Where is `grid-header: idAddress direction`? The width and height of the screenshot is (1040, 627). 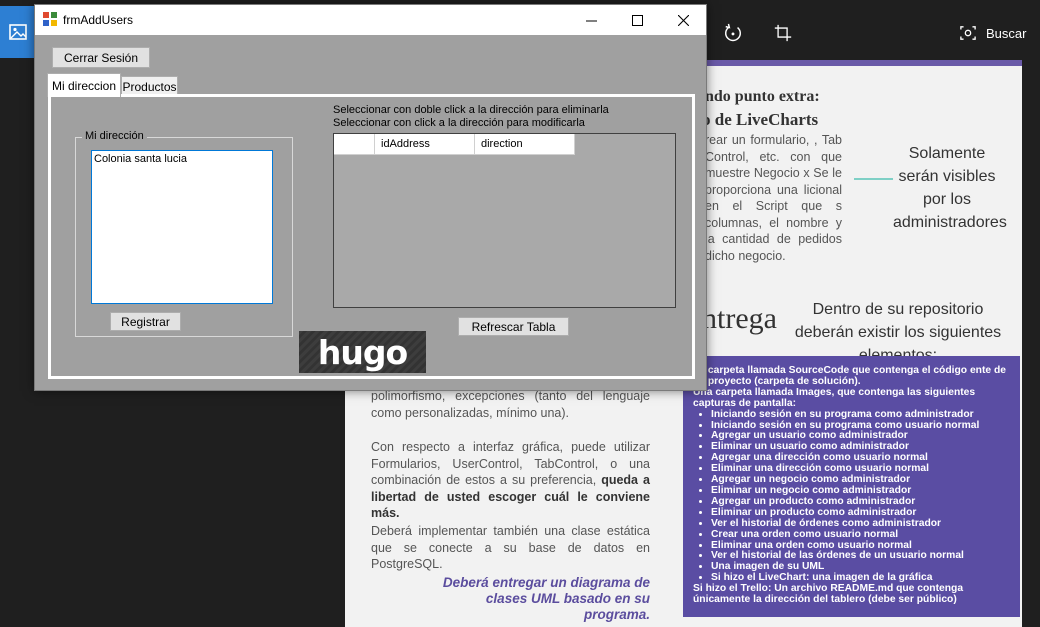
grid-header: idAddress direction is located at coordinates (454, 144).